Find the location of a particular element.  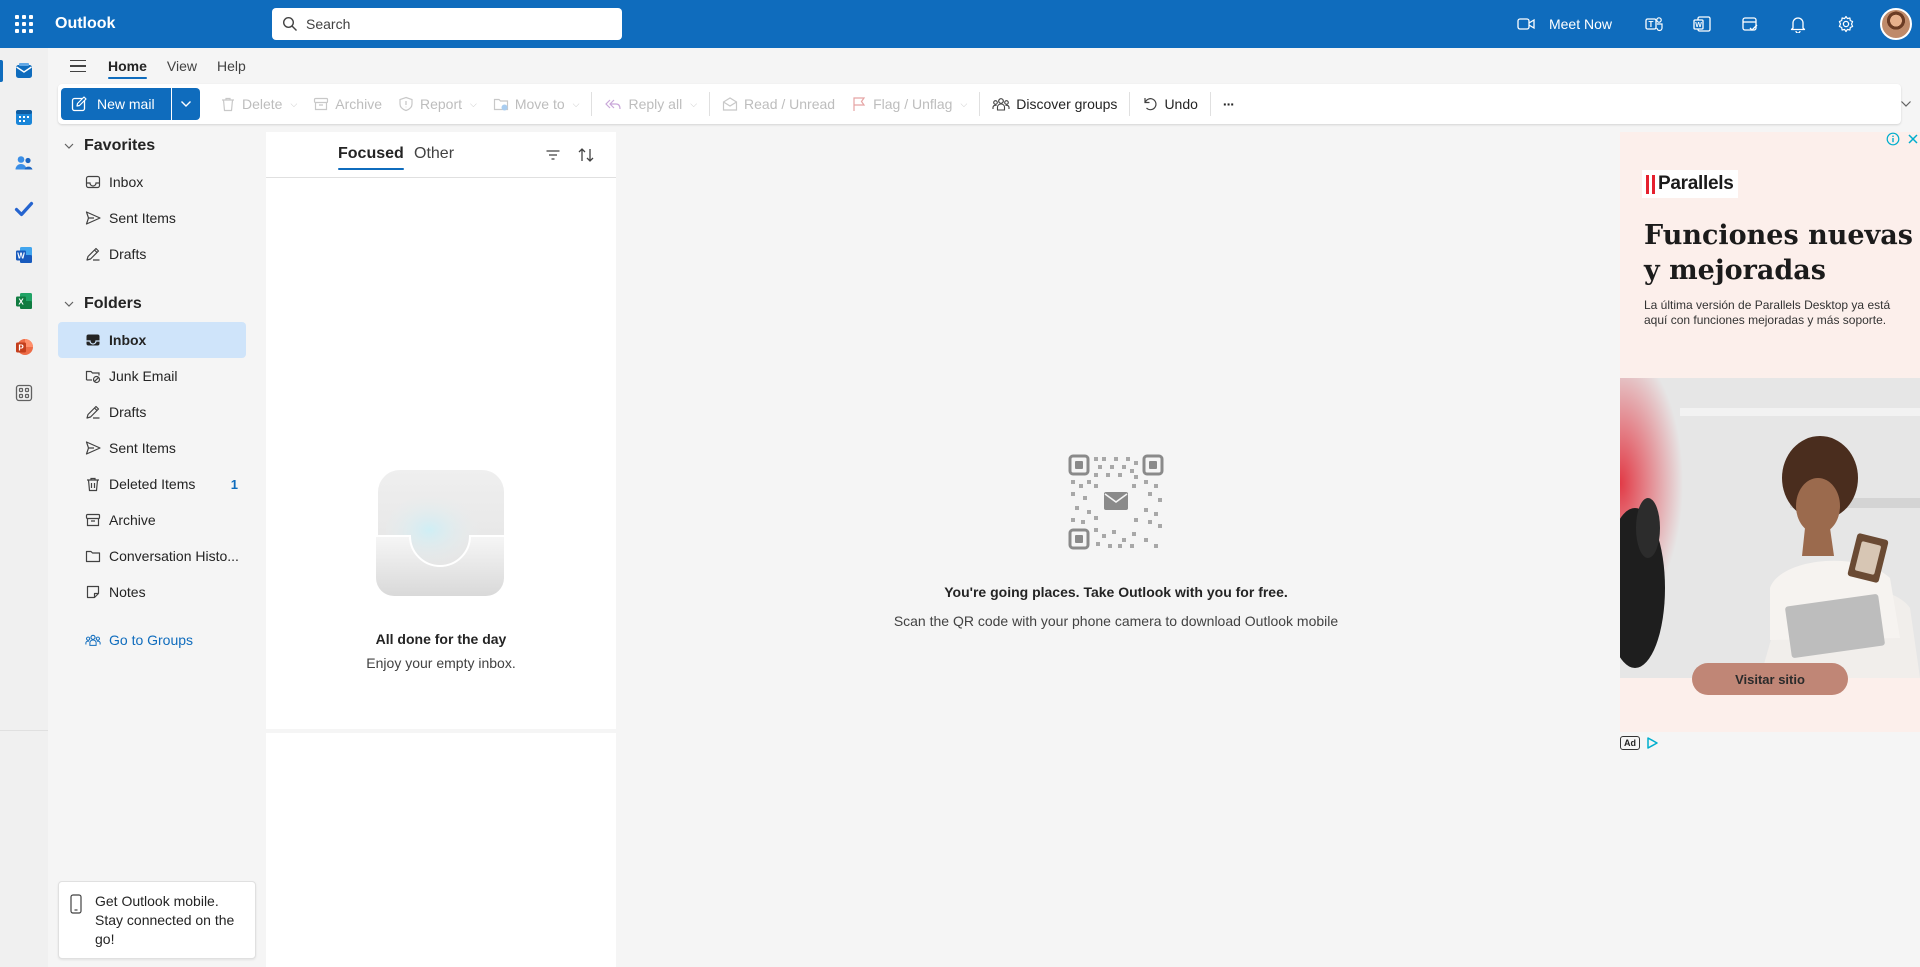

move-to-button: Move to ⌵ is located at coordinates (536, 104).